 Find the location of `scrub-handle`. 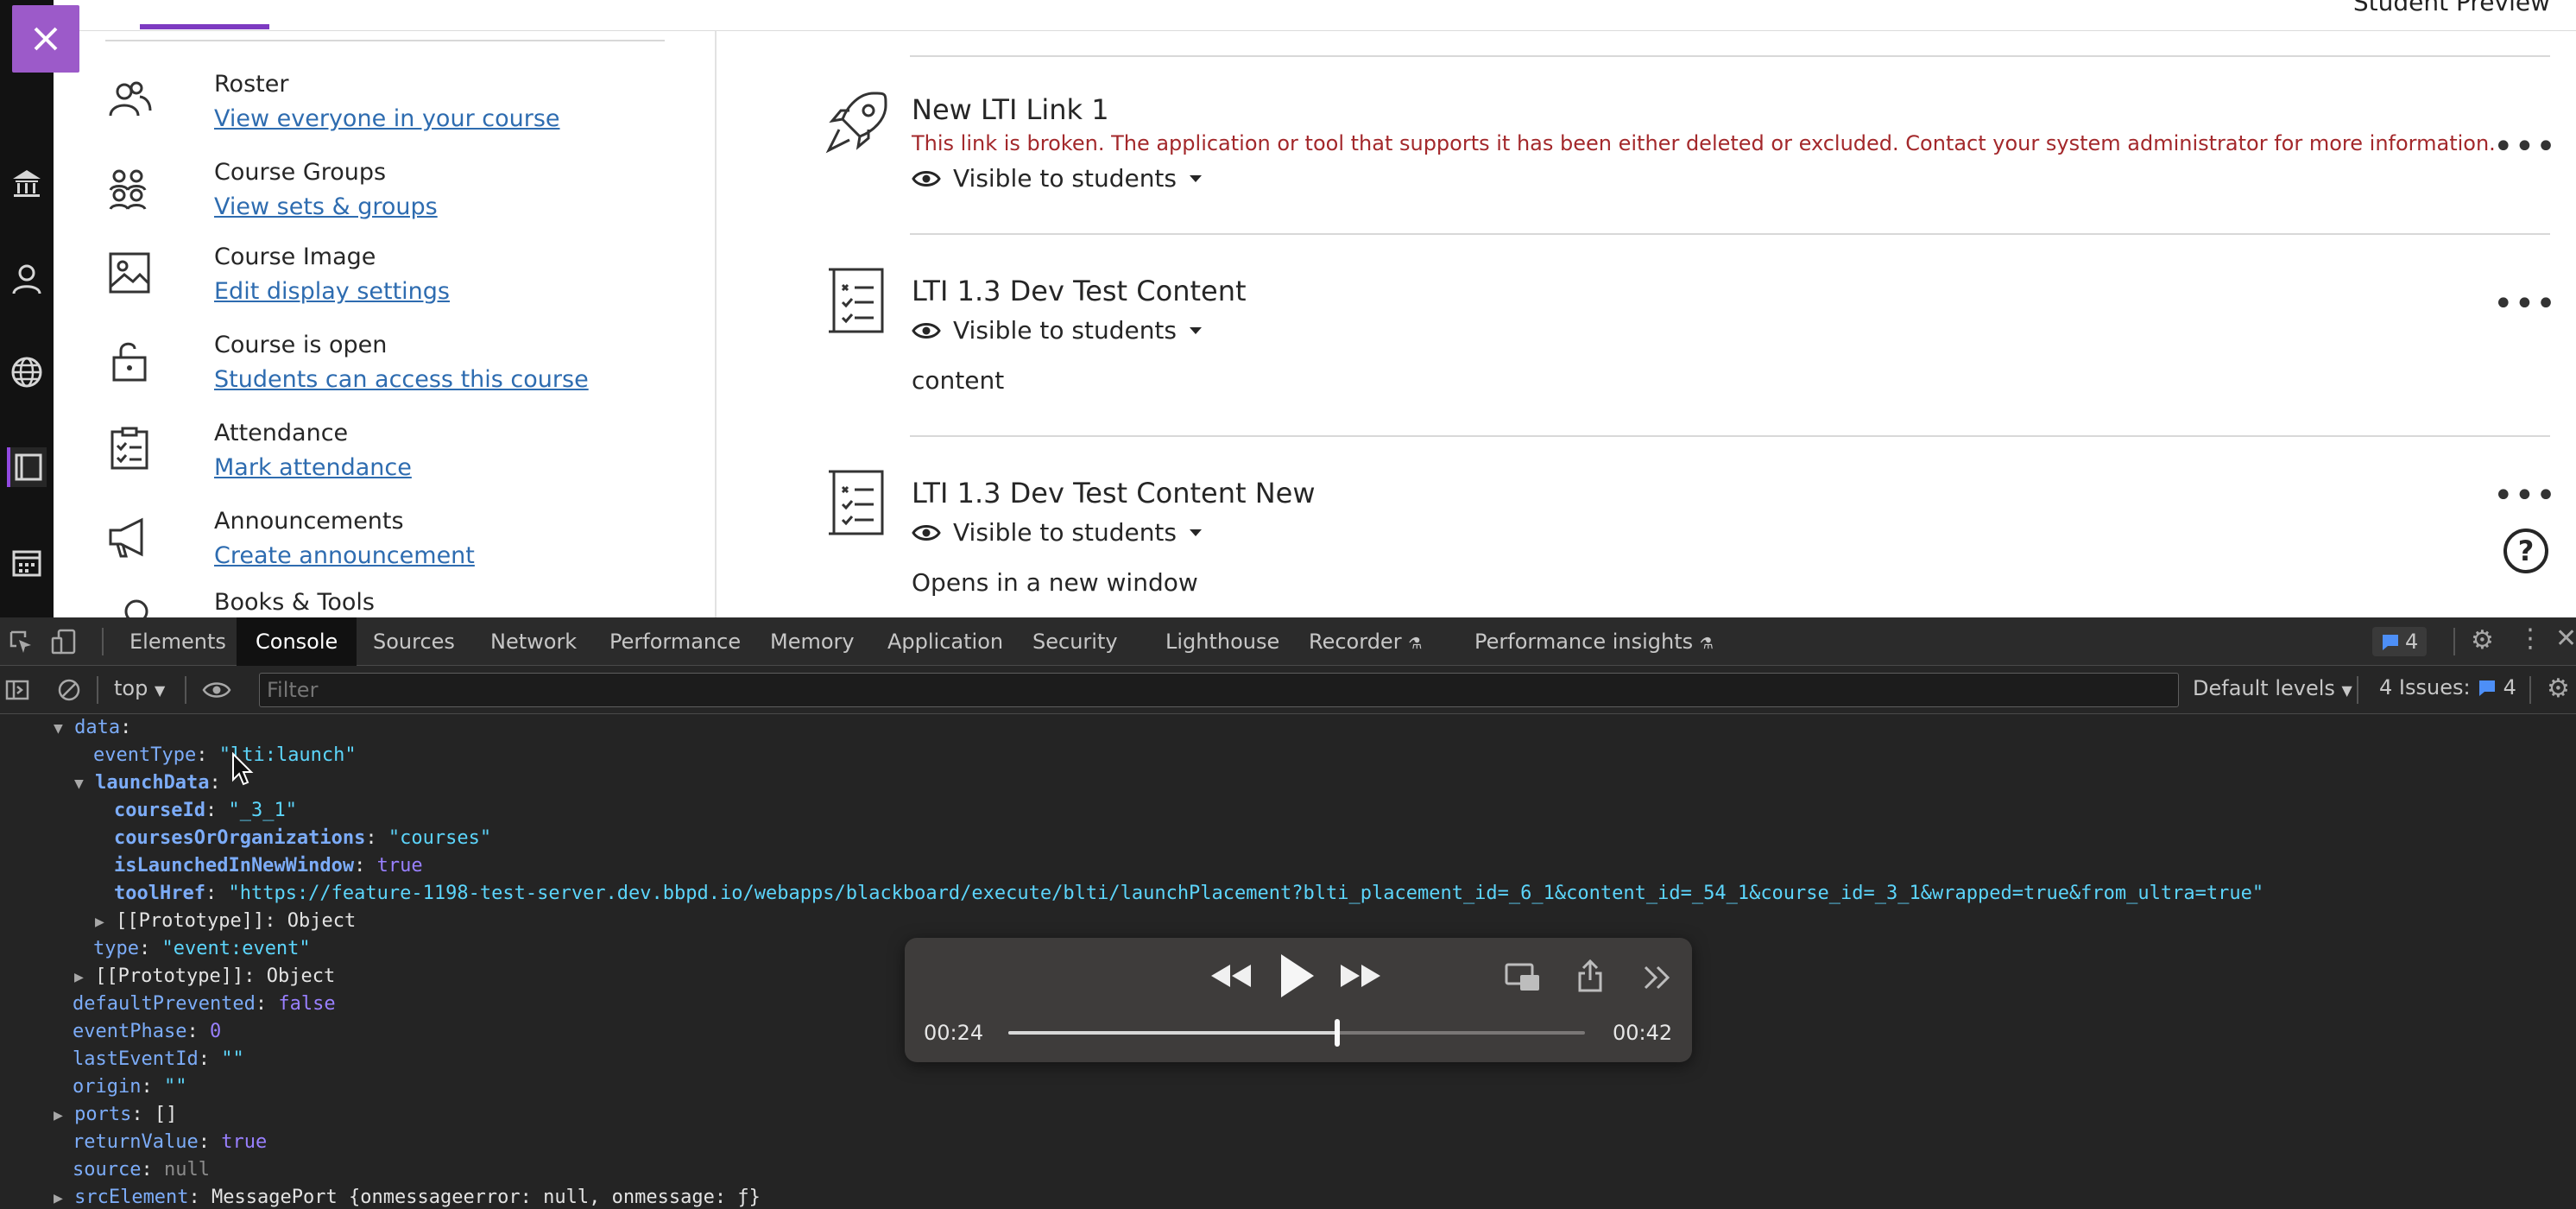

scrub-handle is located at coordinates (1337, 1033).